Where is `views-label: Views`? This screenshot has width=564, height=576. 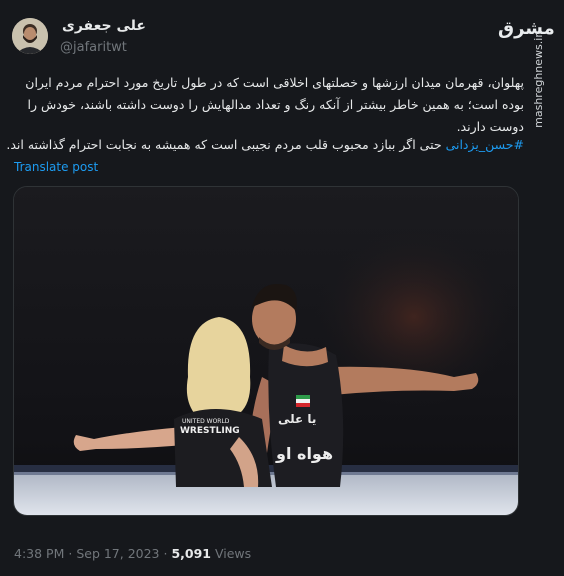 views-label: Views is located at coordinates (233, 553).